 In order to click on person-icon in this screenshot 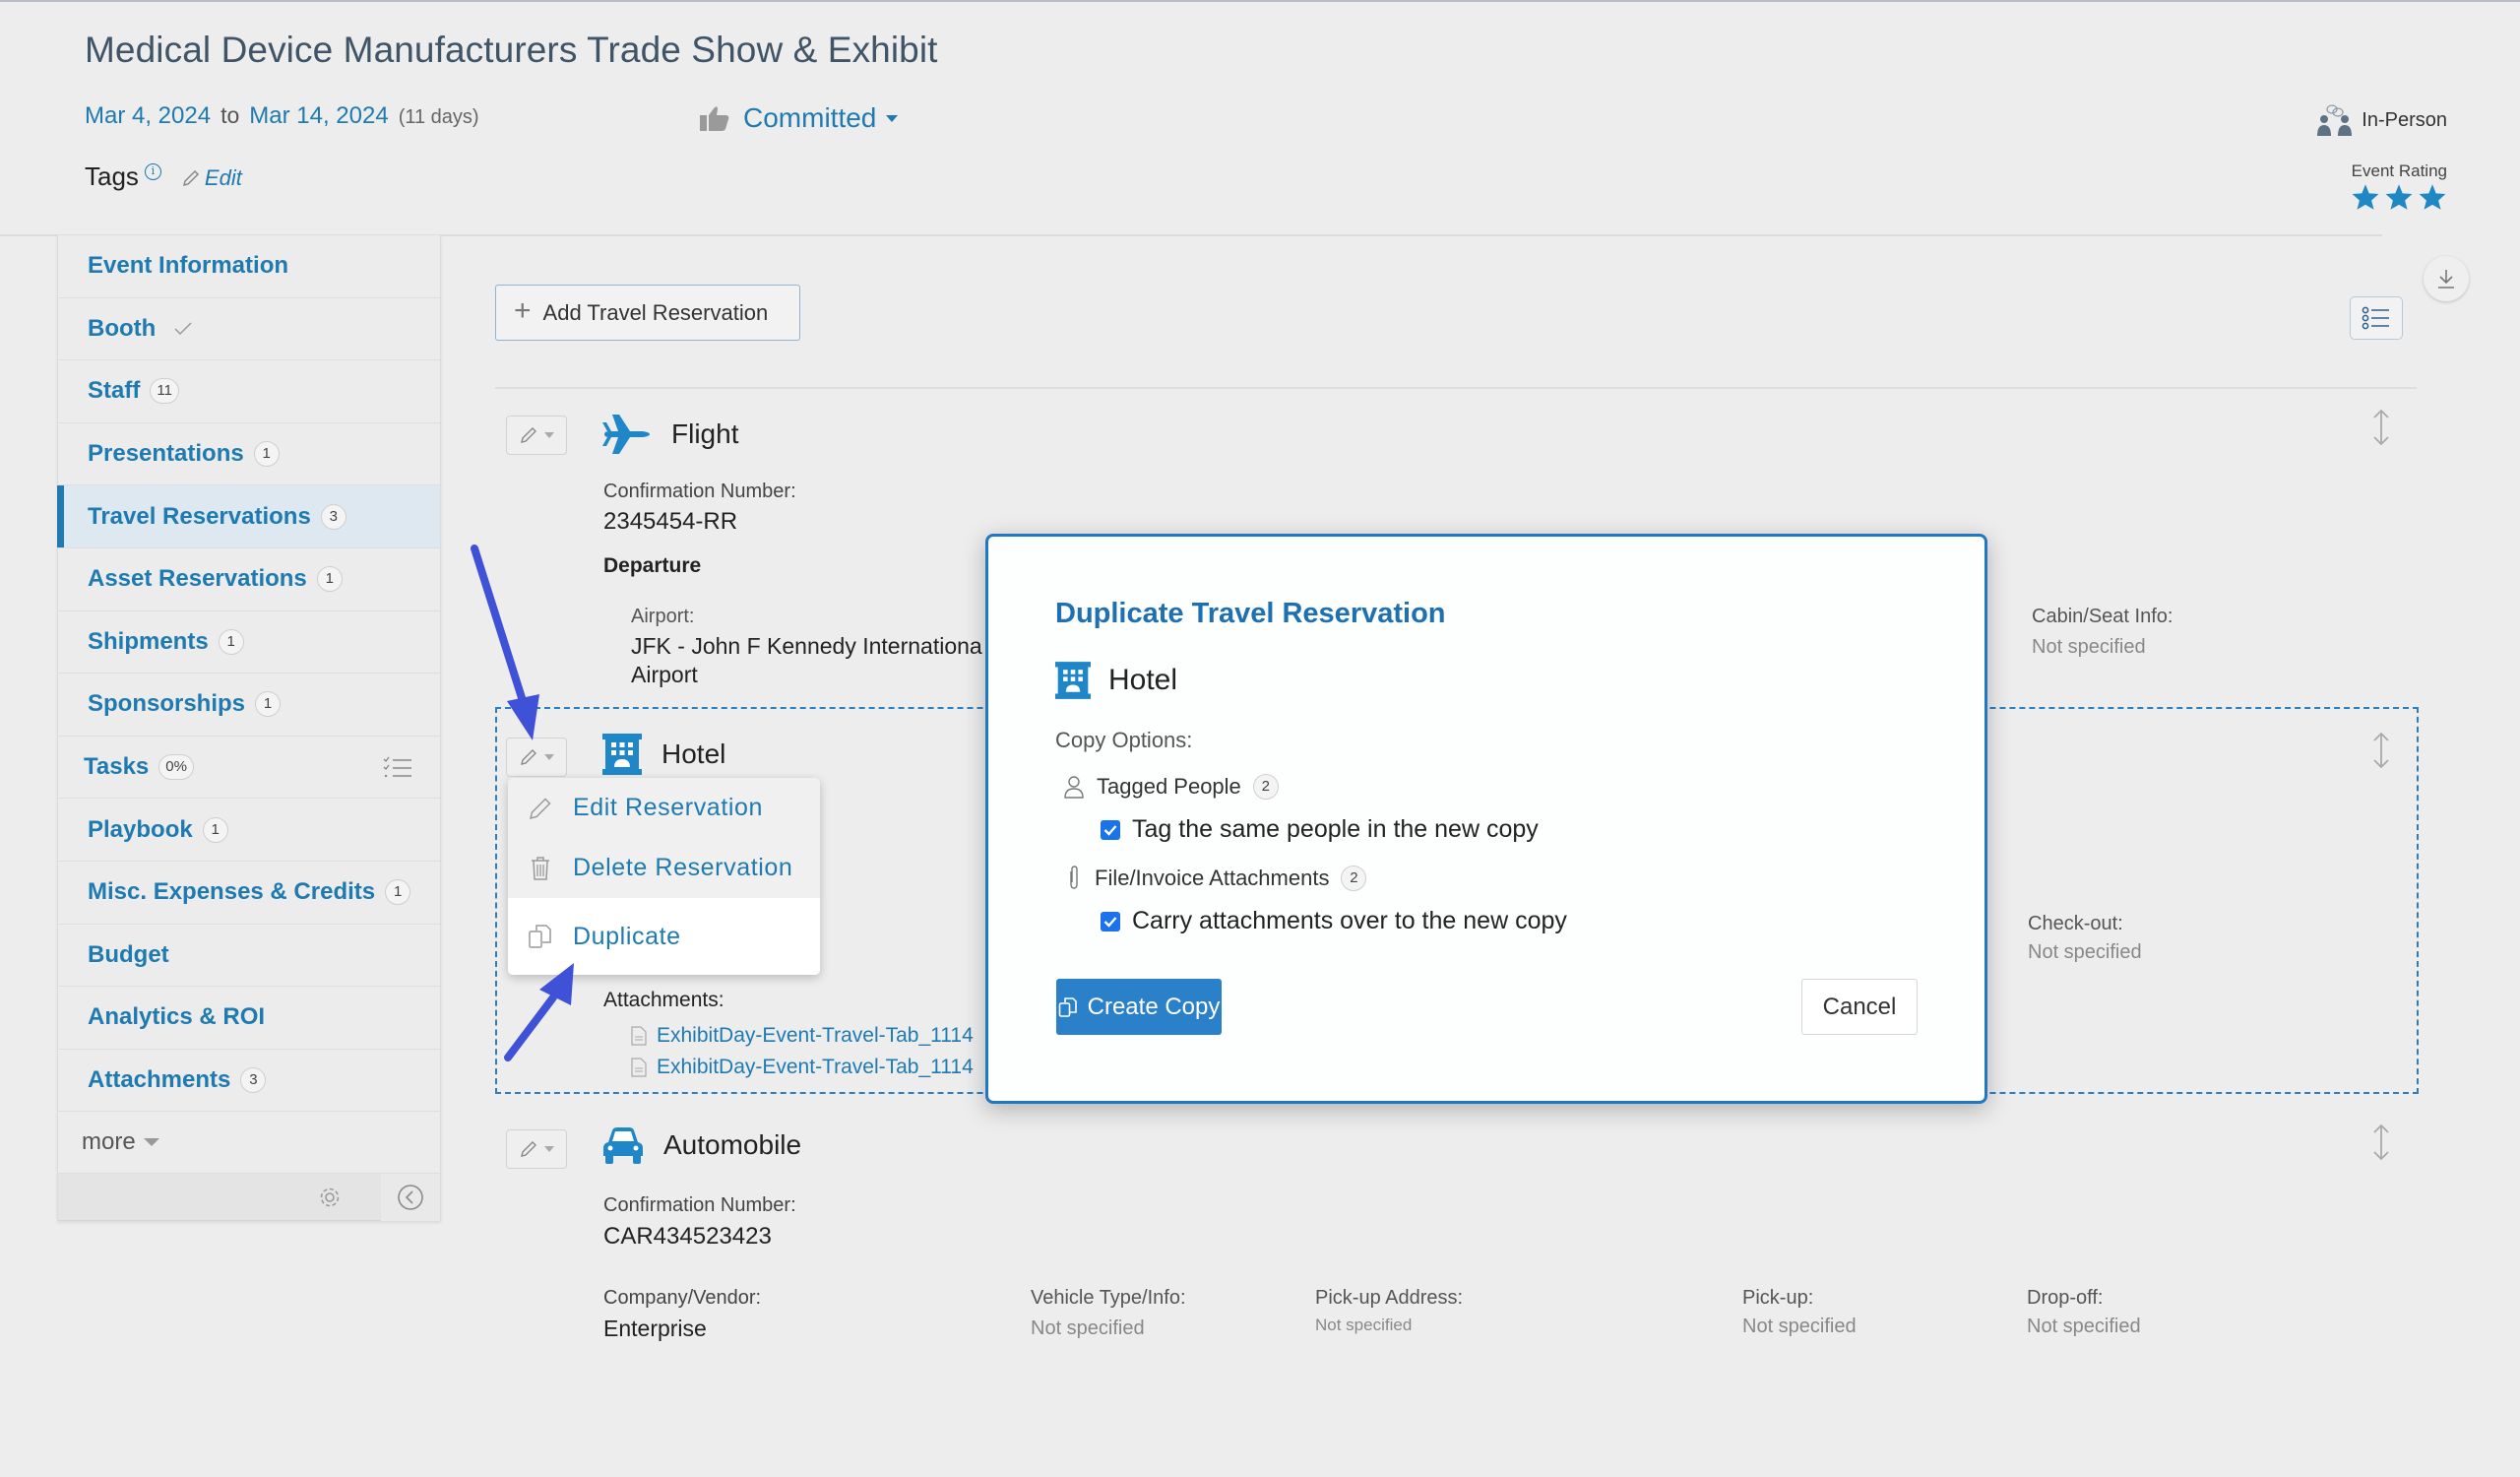, I will do `click(1074, 788)`.